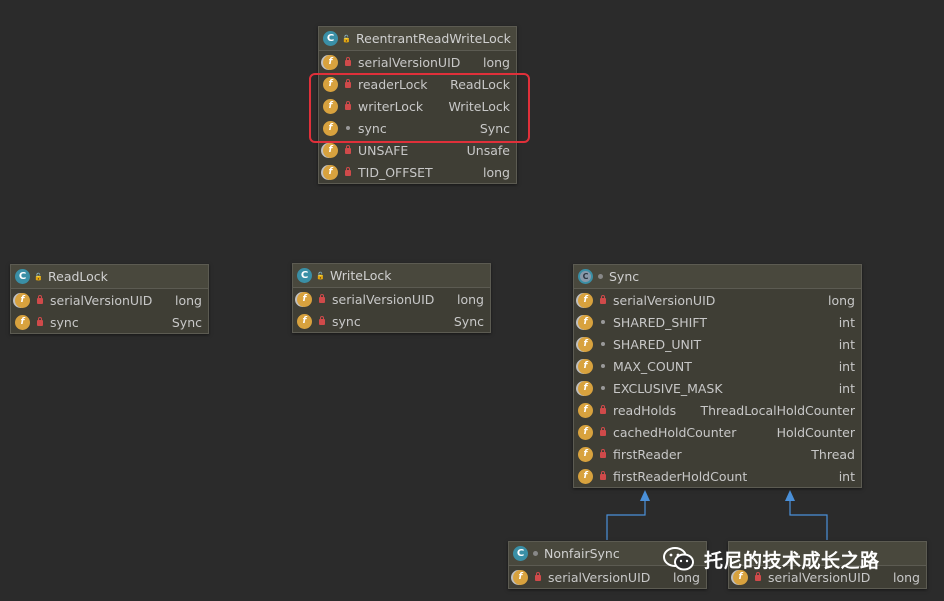 The image size is (944, 601). I want to click on field-row: f cachedHoldCounter HoldCounter, so click(717, 432).